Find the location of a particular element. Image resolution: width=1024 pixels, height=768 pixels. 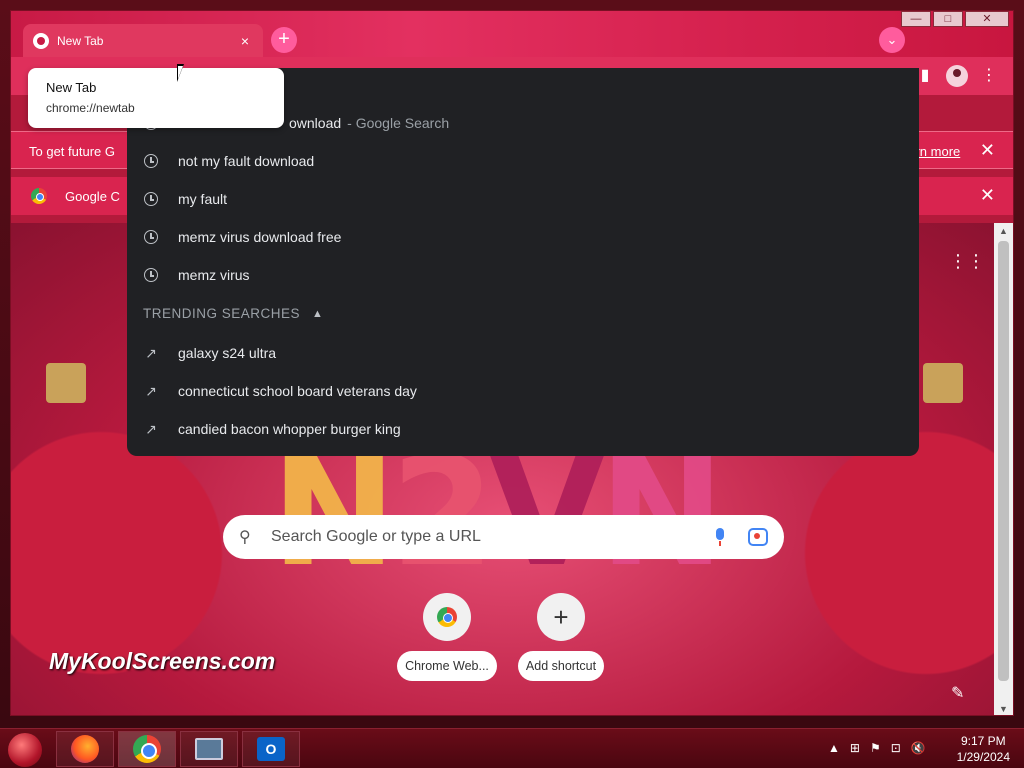

taskbar-remote-desktop is located at coordinates (209, 749).